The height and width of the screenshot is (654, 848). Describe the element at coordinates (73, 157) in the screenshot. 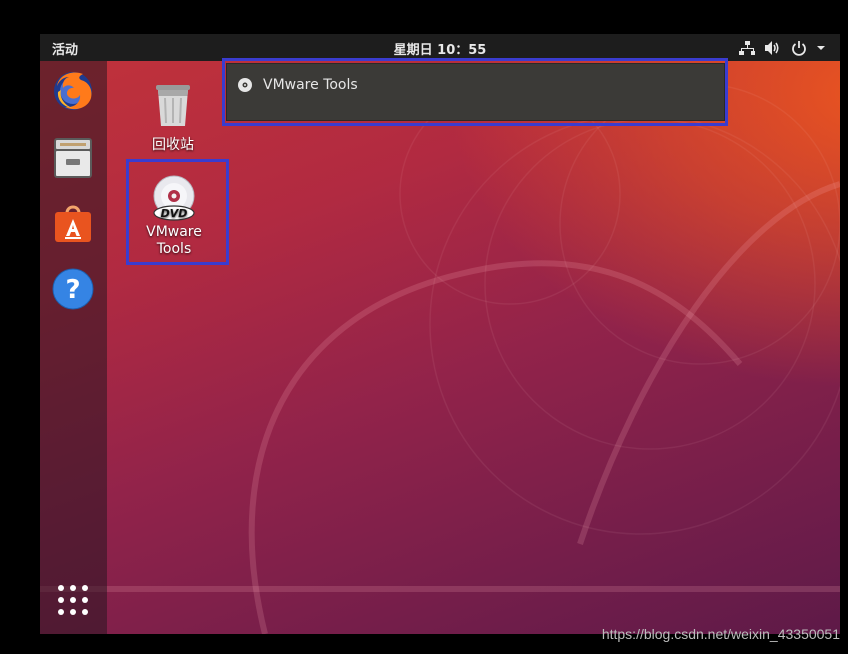

I see `files-icon` at that location.